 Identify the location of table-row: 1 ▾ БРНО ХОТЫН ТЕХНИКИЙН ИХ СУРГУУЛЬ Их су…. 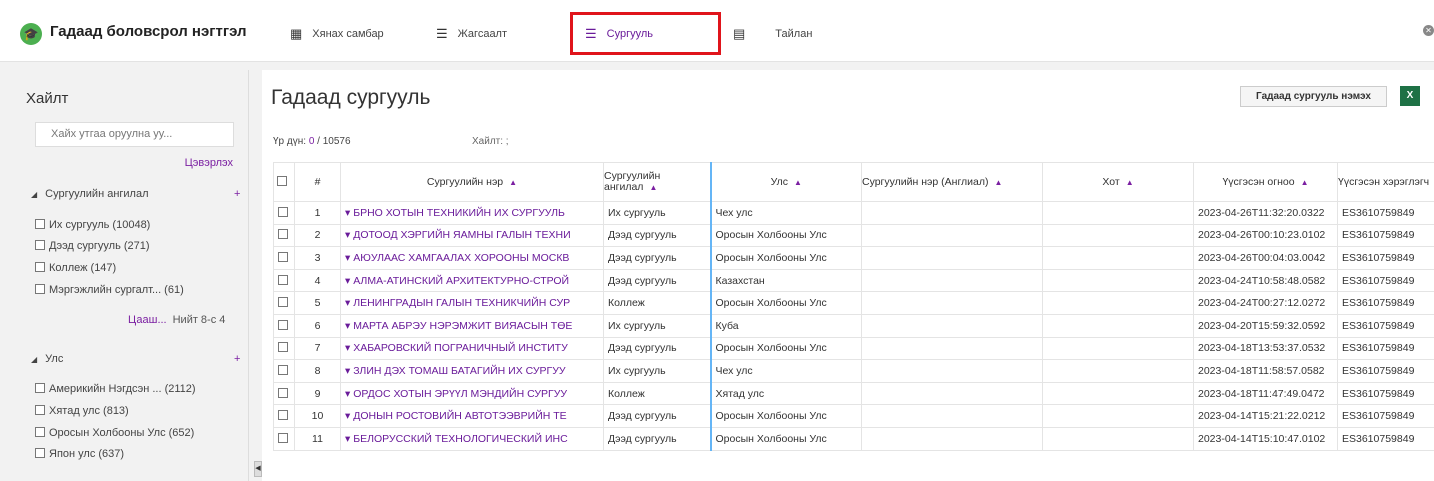
(853, 213).